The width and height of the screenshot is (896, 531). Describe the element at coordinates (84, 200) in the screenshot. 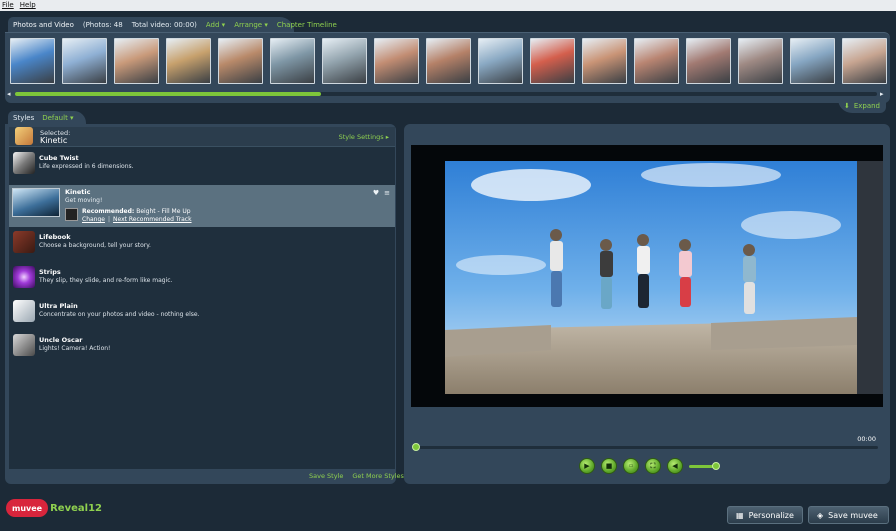

I see `style-description: Get moving!` at that location.